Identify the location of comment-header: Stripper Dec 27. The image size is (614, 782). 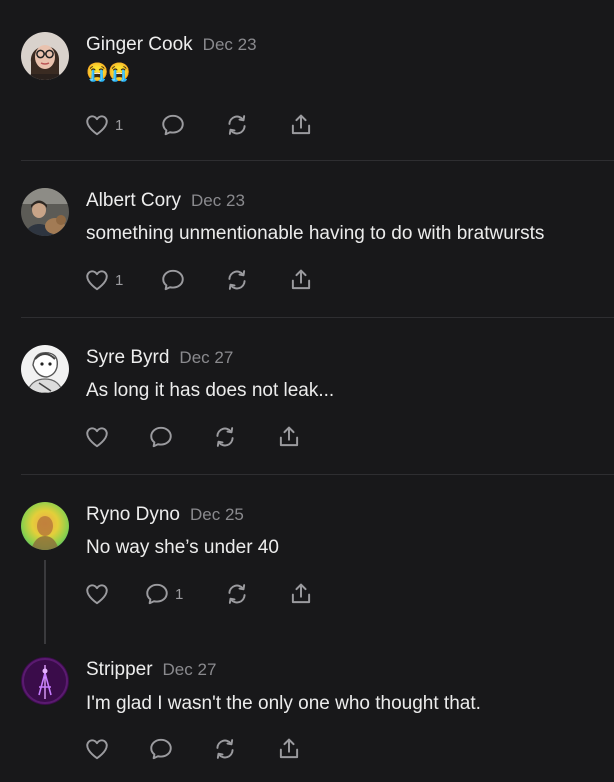
(151, 670).